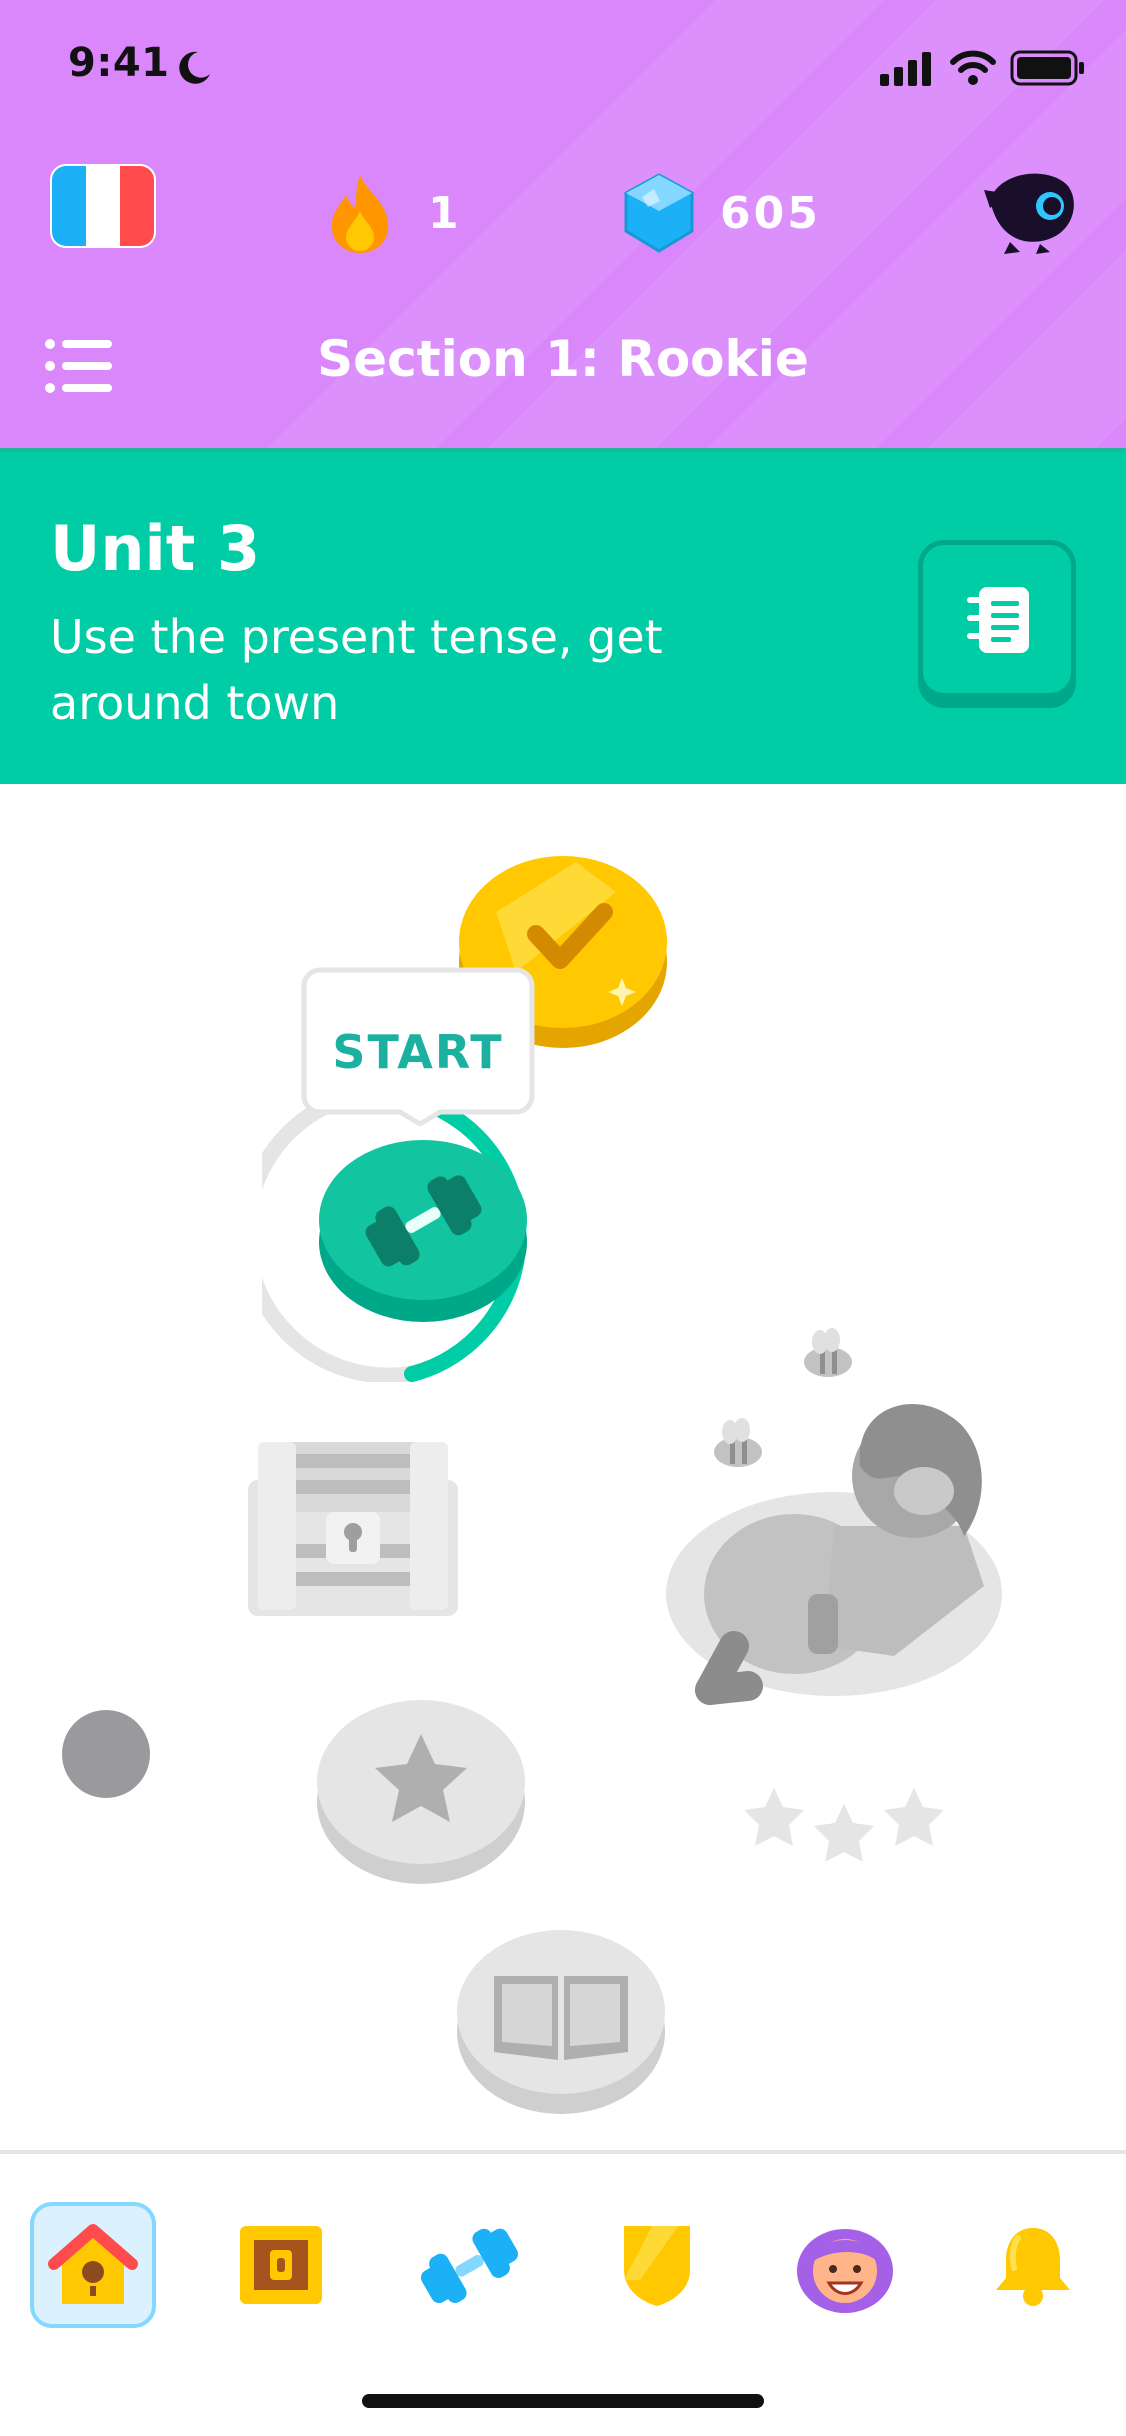 The image size is (1126, 2436). I want to click on unit-description: Use the present tense, get around town, so click(356, 670).